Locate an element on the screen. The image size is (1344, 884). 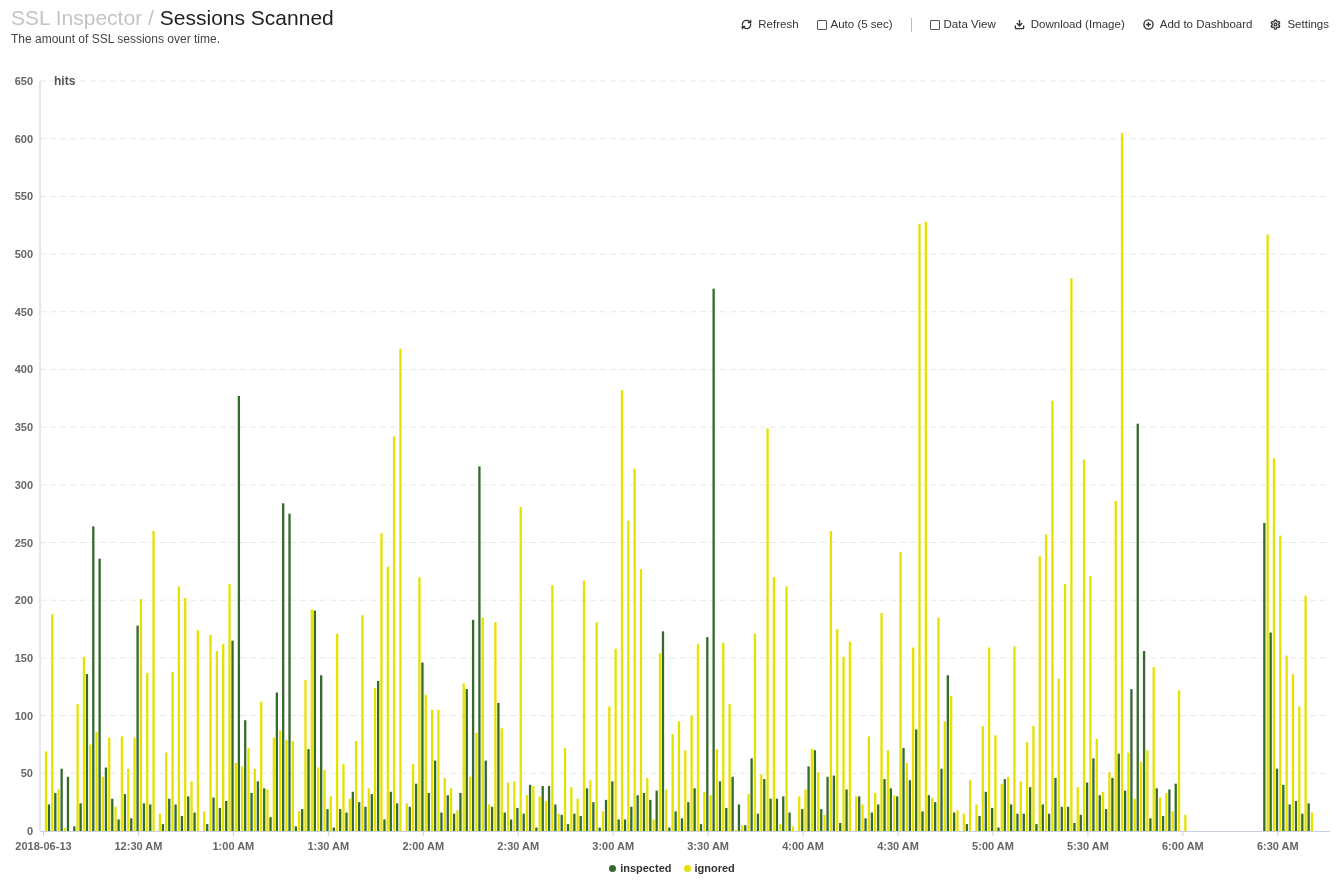
y-axis-label: 300 is located at coordinates (23, 484).